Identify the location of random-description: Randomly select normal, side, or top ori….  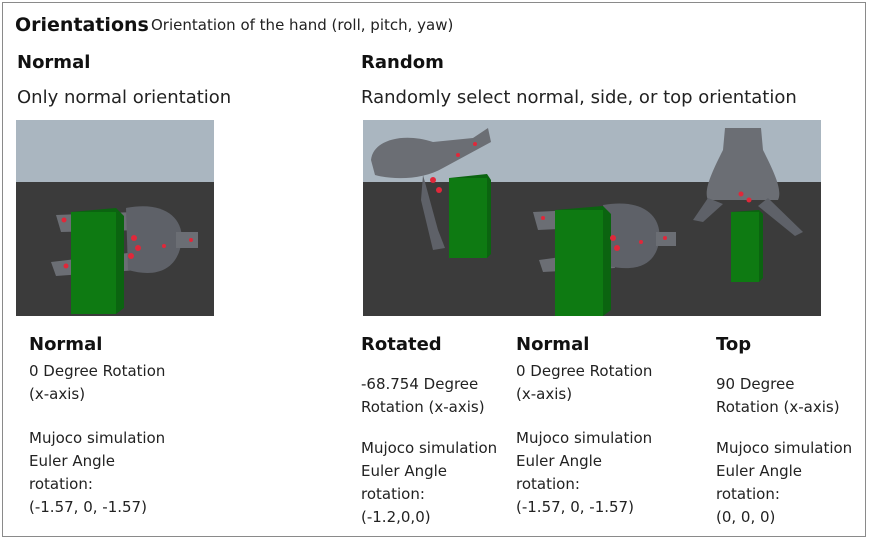
(579, 97).